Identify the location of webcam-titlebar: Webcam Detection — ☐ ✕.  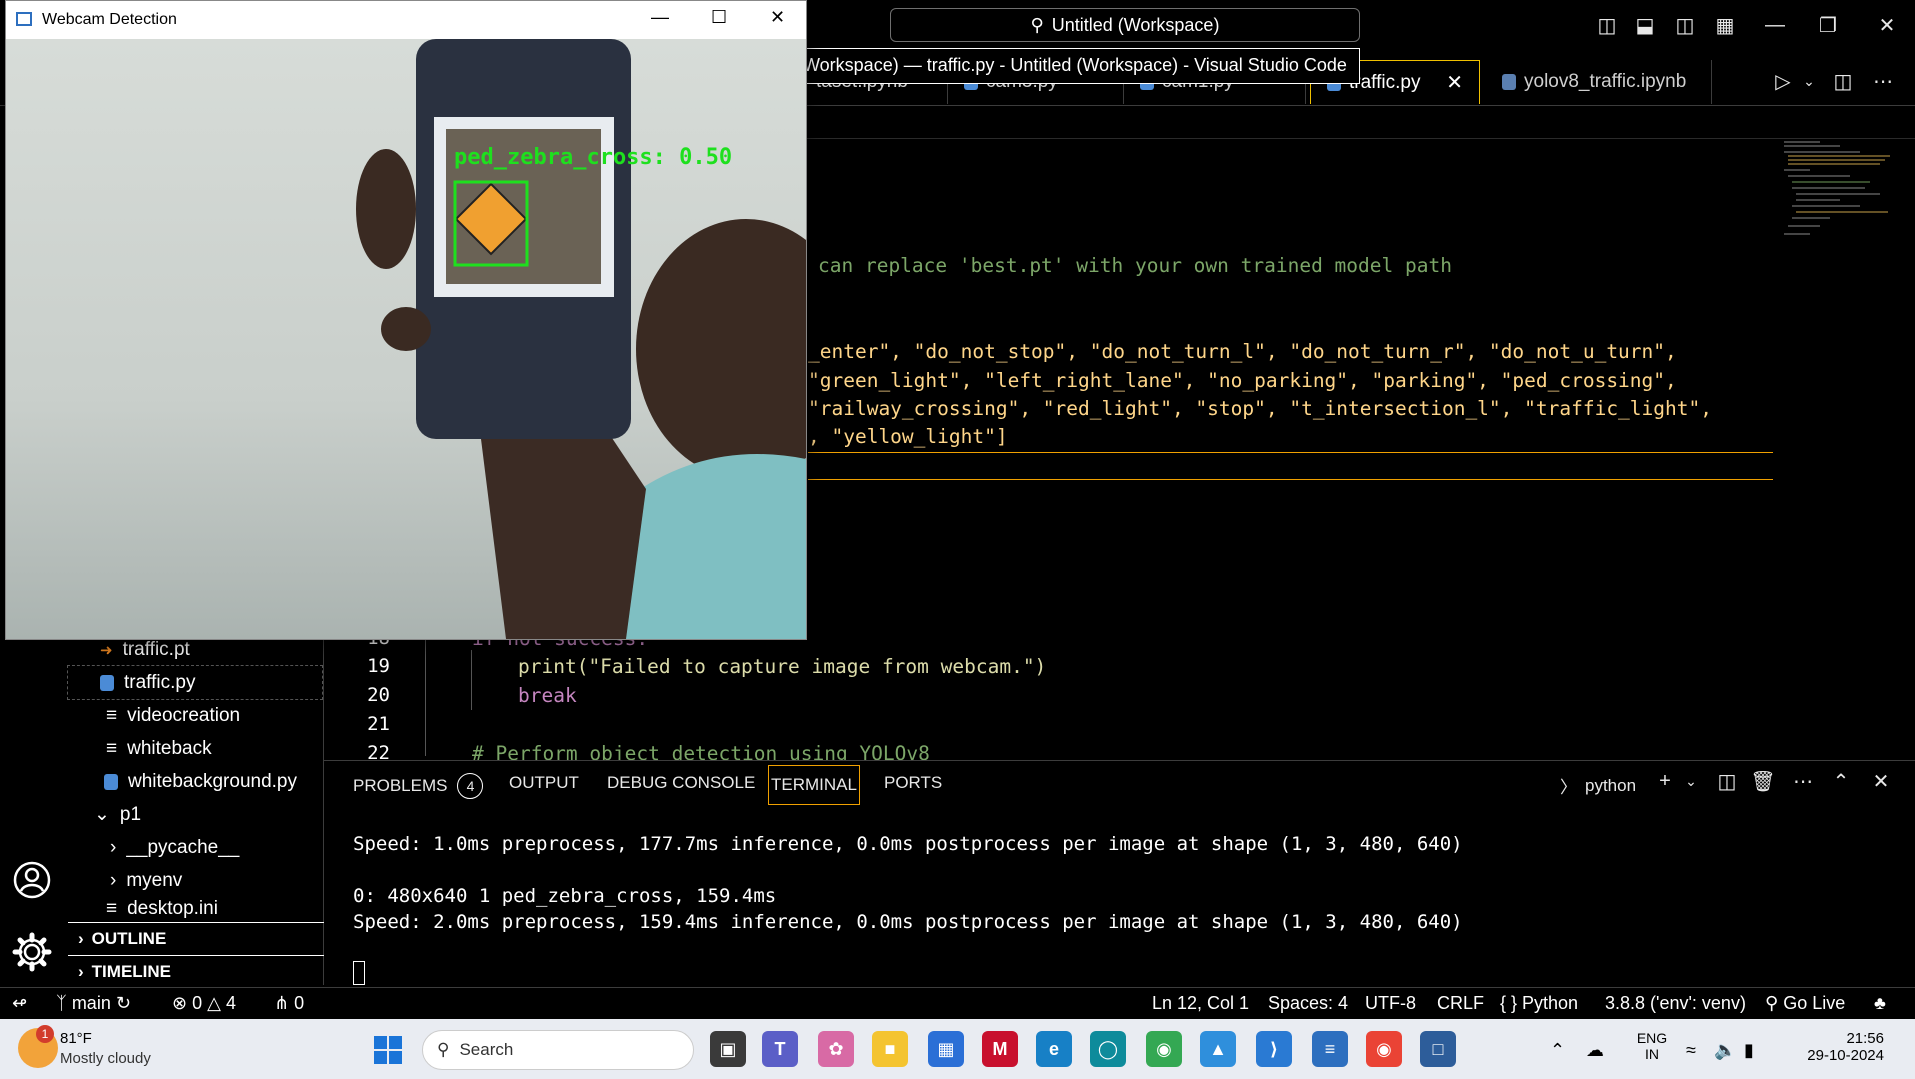
(406, 20).